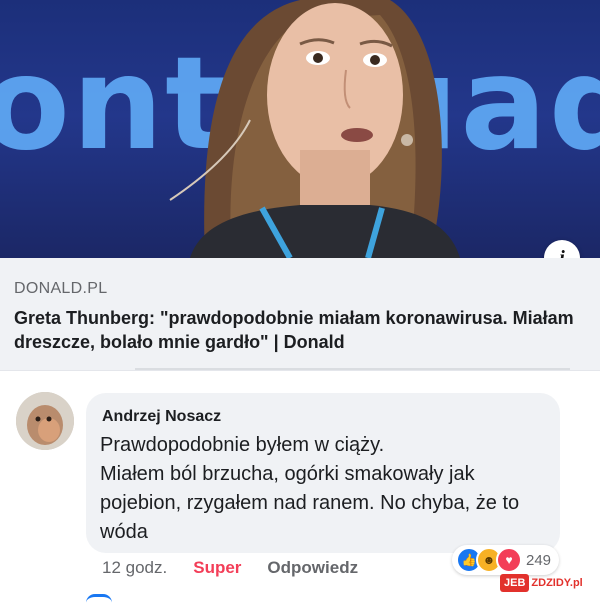  Describe the element at coordinates (515, 583) in the screenshot. I see `watermark-left: JEB` at that location.